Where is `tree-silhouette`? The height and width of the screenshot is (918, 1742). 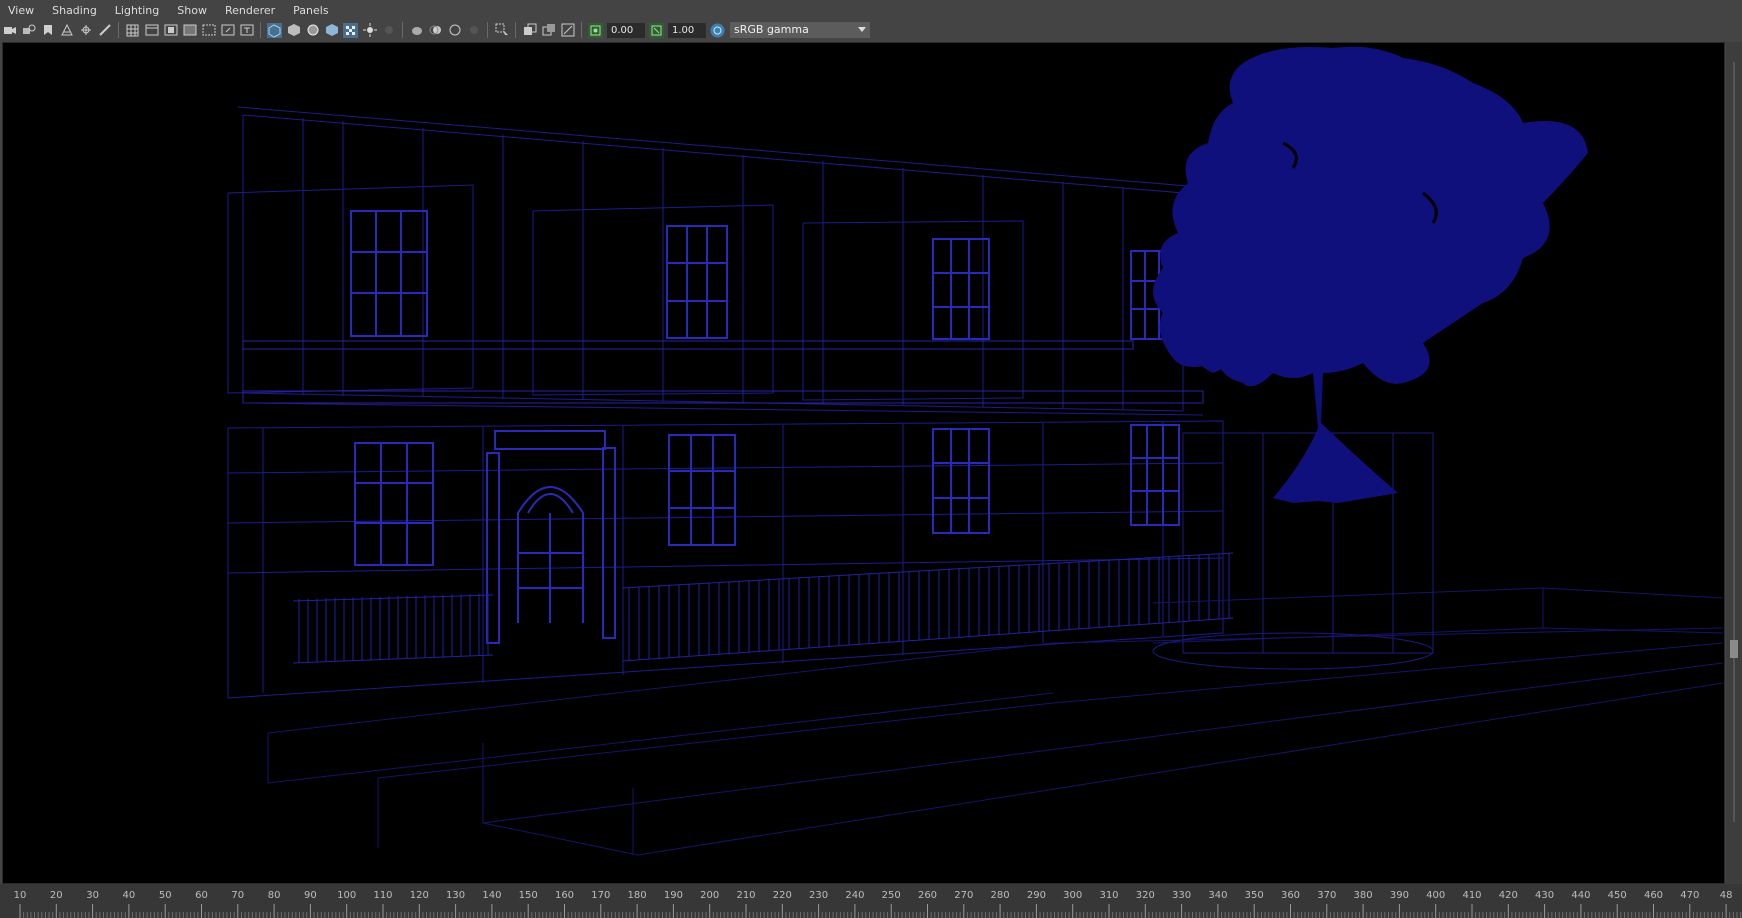
tree-silhouette is located at coordinates (1370, 274).